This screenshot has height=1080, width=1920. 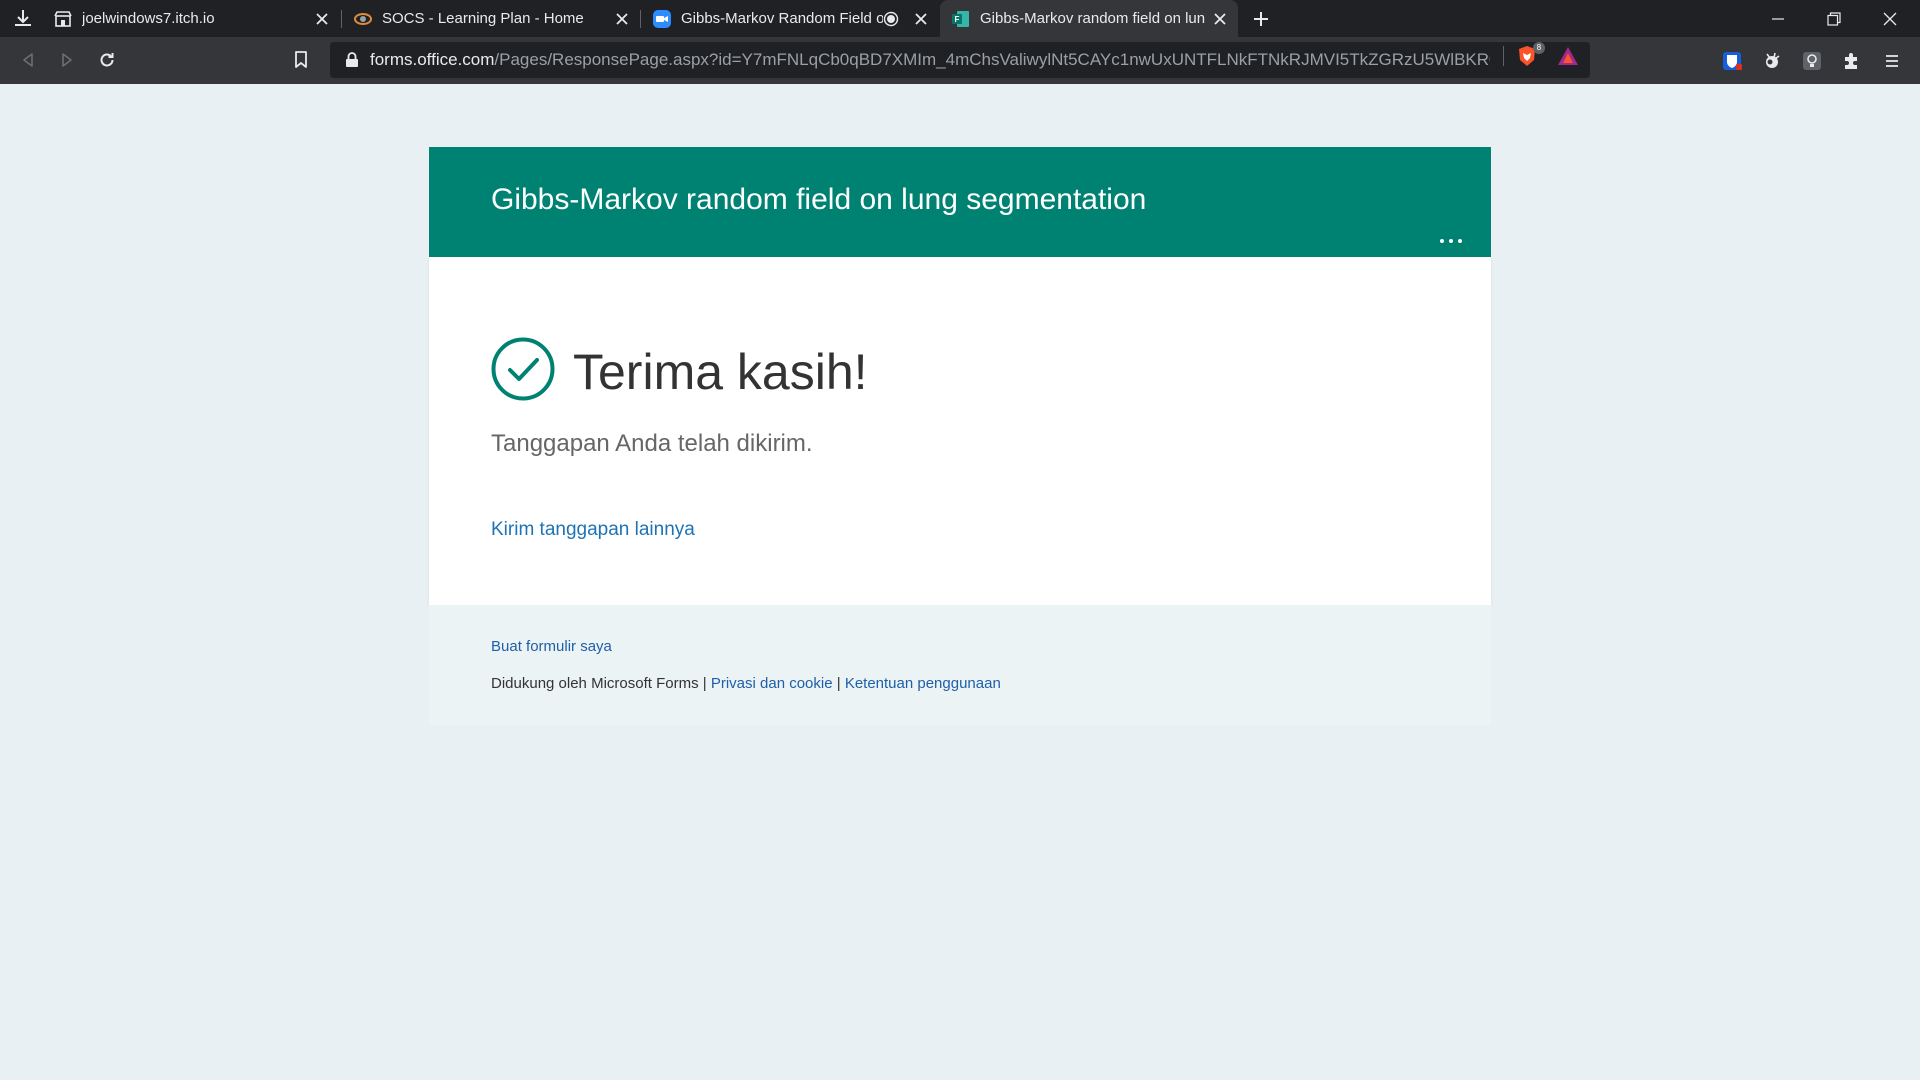 What do you see at coordinates (148, 18) in the screenshot?
I see `tab-title: joelwindows7.itch.io` at bounding box center [148, 18].